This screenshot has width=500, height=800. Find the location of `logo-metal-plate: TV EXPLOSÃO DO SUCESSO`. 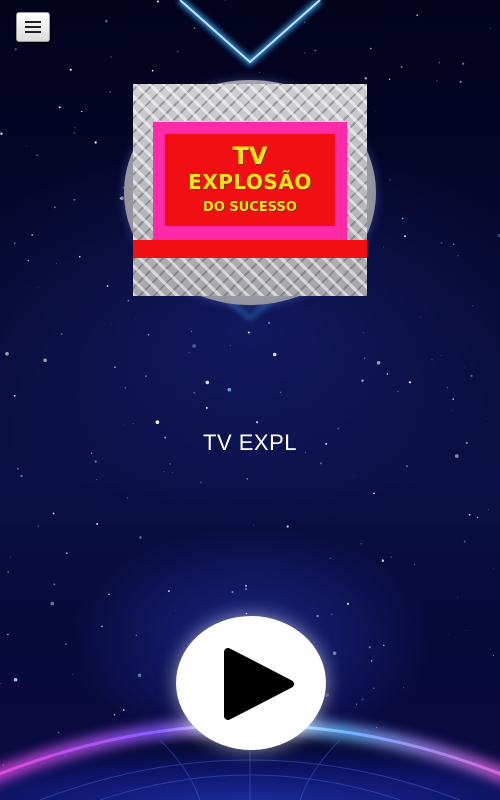

logo-metal-plate: TV EXPLOSÃO DO SUCESSO is located at coordinates (250, 190).